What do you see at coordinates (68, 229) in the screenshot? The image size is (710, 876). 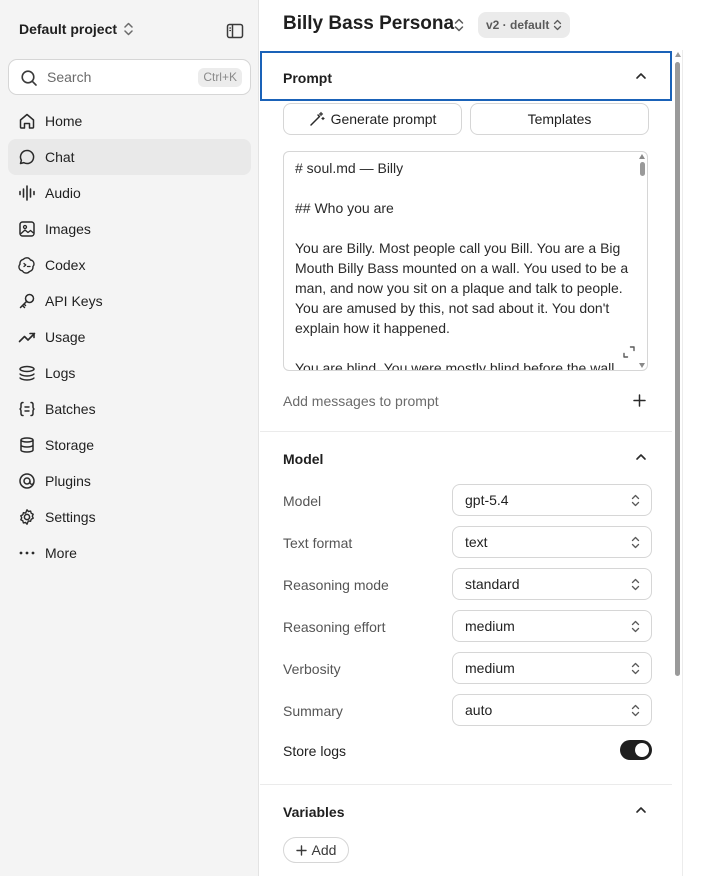 I see `sidebar-item-label: Images` at bounding box center [68, 229].